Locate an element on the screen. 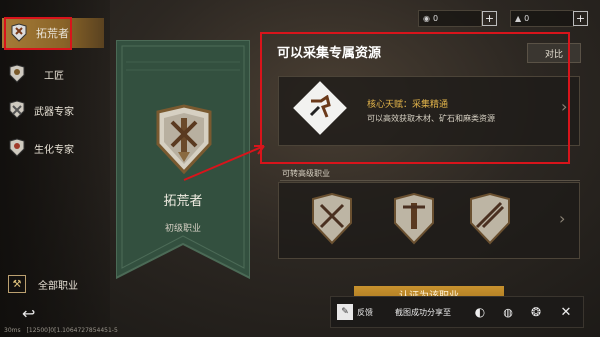 This screenshot has height=337, width=600. chevron-right-icon: › is located at coordinates (562, 218).